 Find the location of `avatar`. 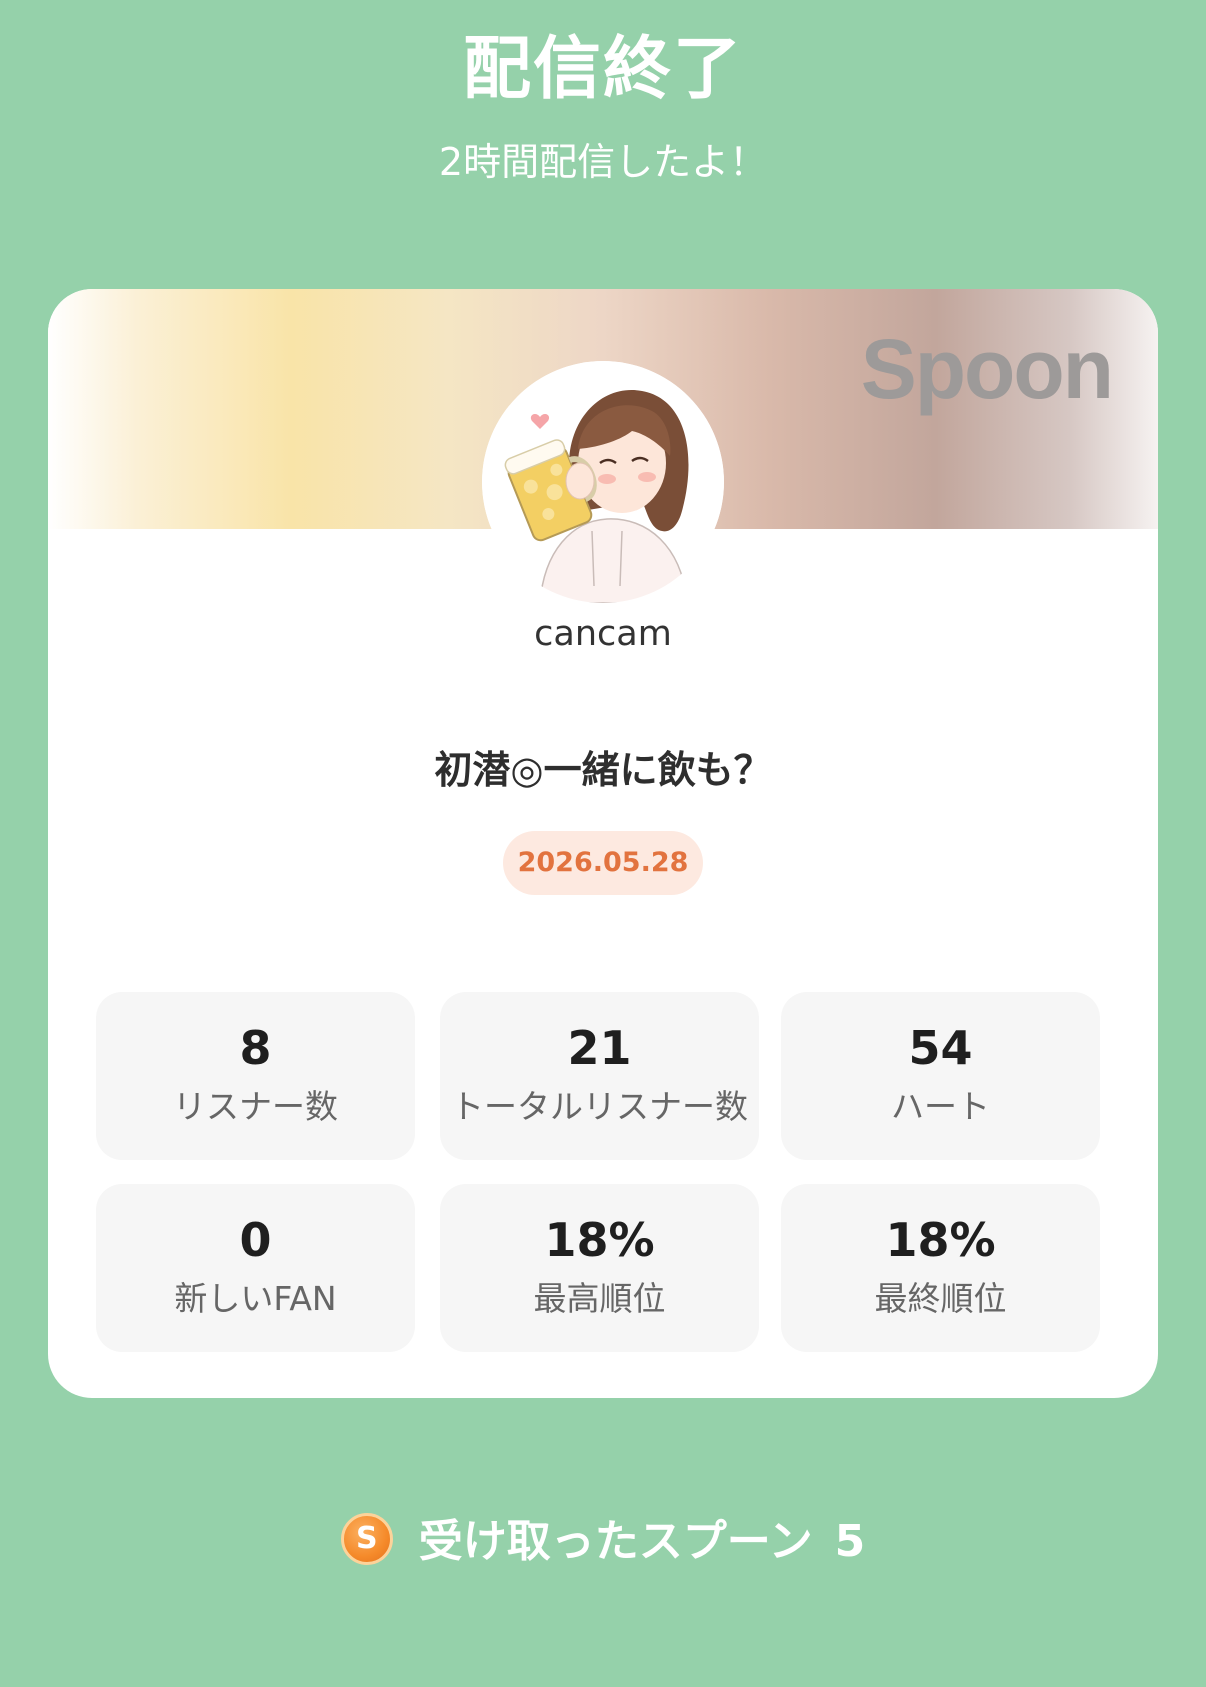

avatar is located at coordinates (603, 482).